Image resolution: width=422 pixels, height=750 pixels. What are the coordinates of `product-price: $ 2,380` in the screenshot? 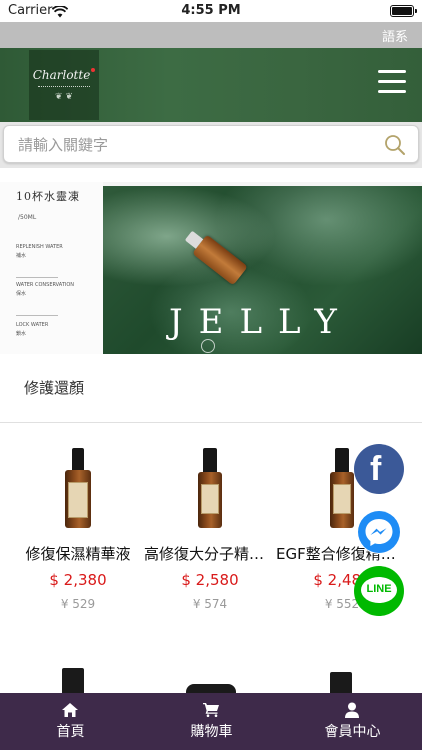 It's located at (78, 580).